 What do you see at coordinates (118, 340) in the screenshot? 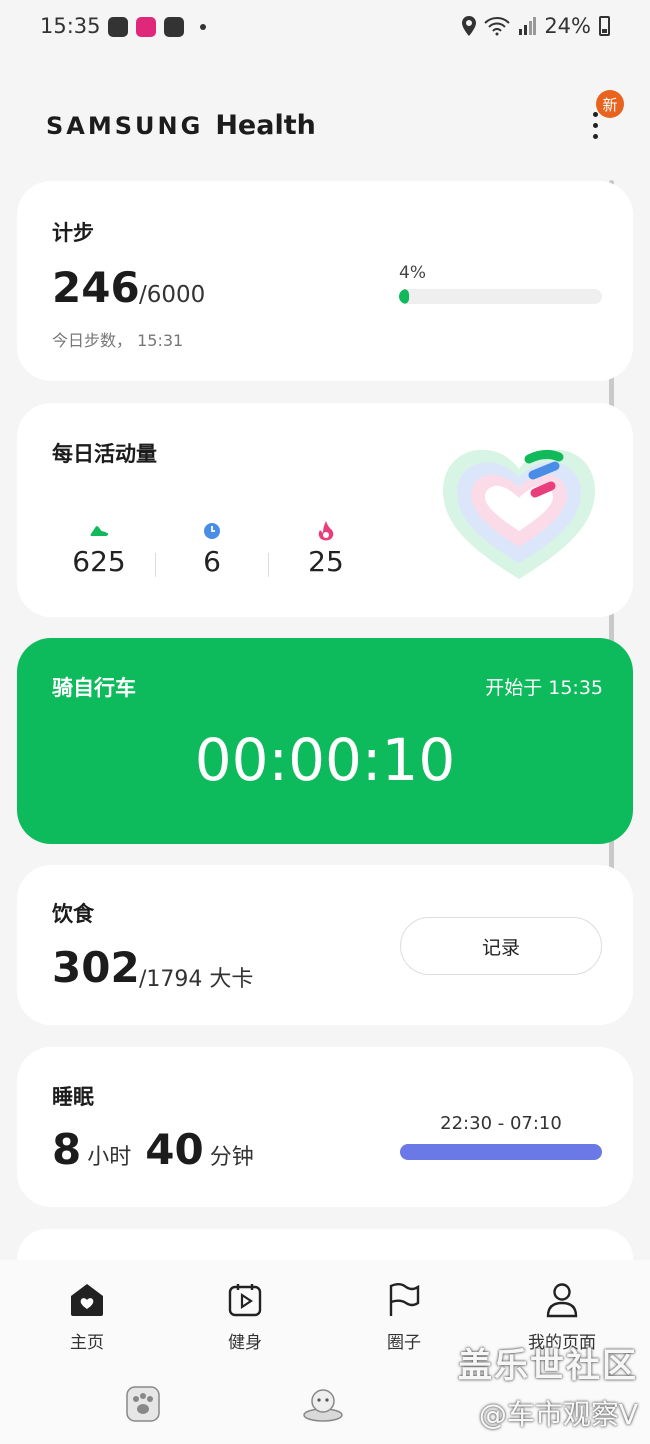
I see `steps-subtitle: 今日步数， 15:31` at bounding box center [118, 340].